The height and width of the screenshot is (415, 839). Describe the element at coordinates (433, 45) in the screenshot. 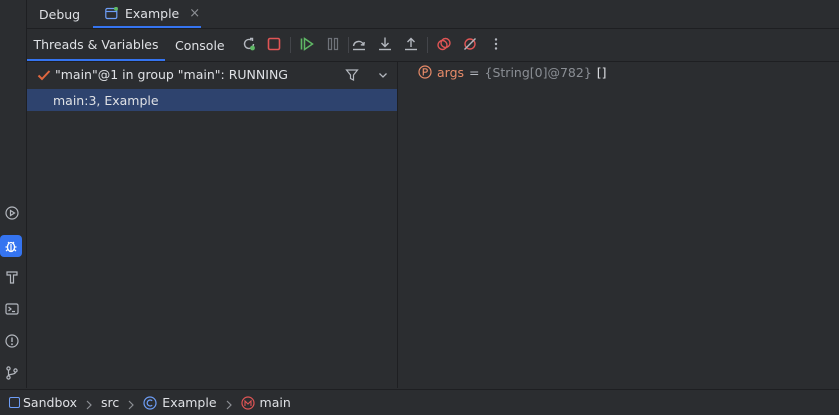

I see `debugger-toolbar: Threads & Variables Console` at that location.